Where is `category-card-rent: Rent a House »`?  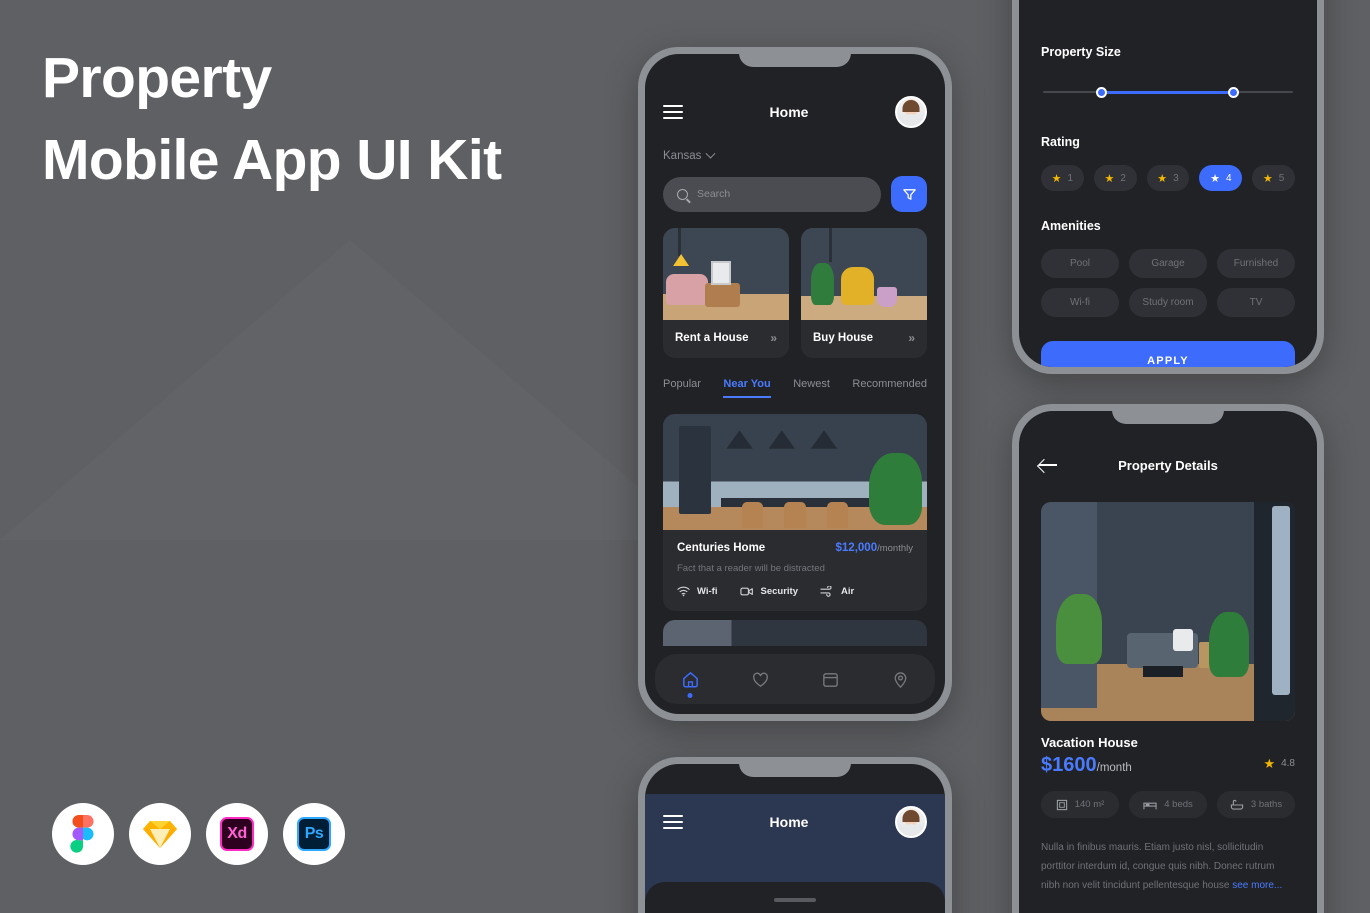 category-card-rent: Rent a House » is located at coordinates (726, 293).